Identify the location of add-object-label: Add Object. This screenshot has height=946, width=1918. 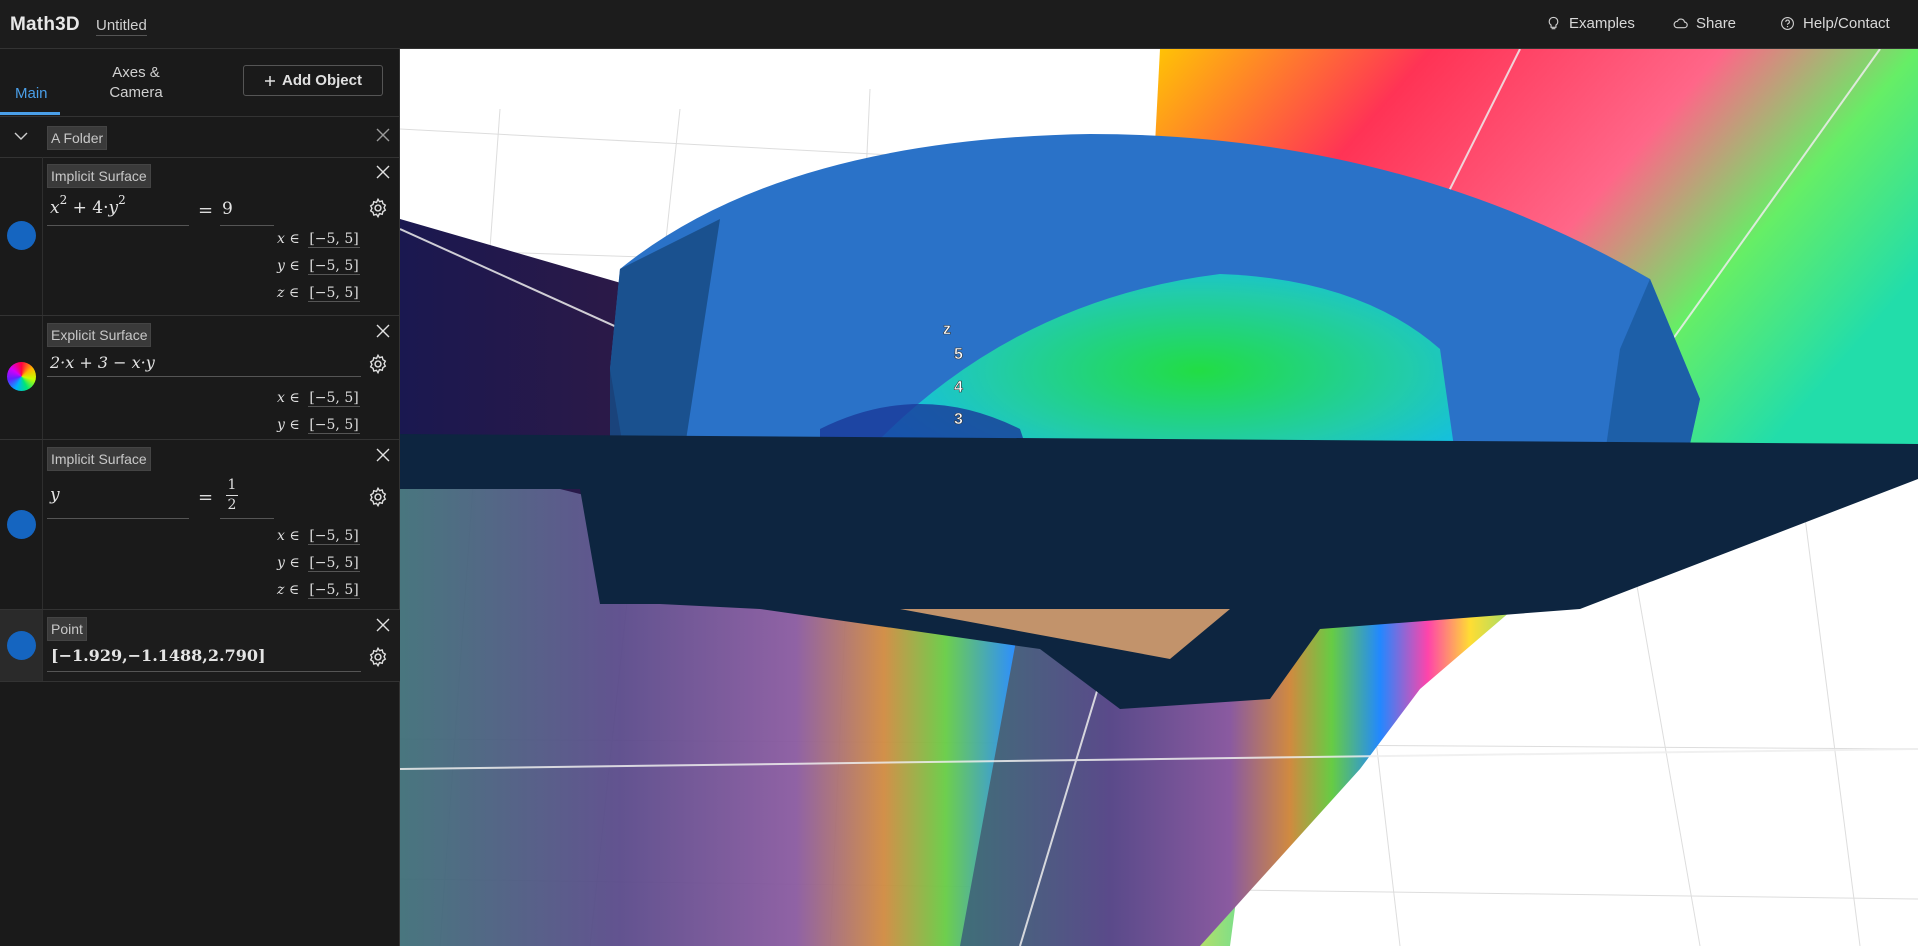
(321, 80).